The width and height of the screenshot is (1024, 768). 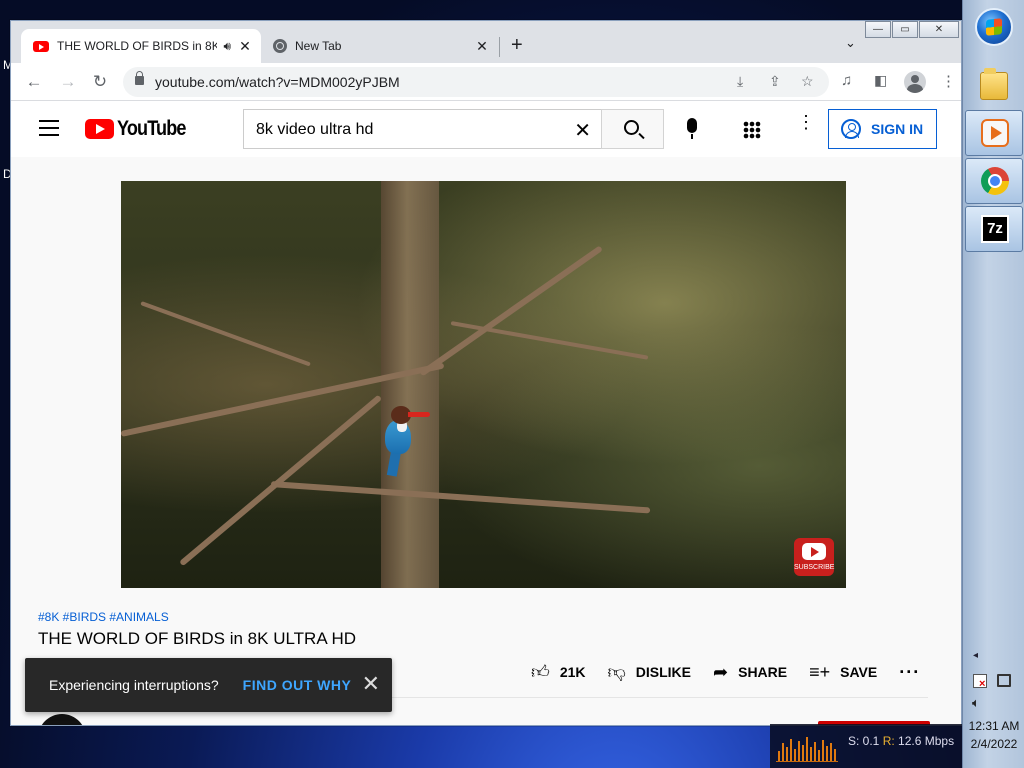 What do you see at coordinates (994, 87) in the screenshot?
I see `taskbar-explorer` at bounding box center [994, 87].